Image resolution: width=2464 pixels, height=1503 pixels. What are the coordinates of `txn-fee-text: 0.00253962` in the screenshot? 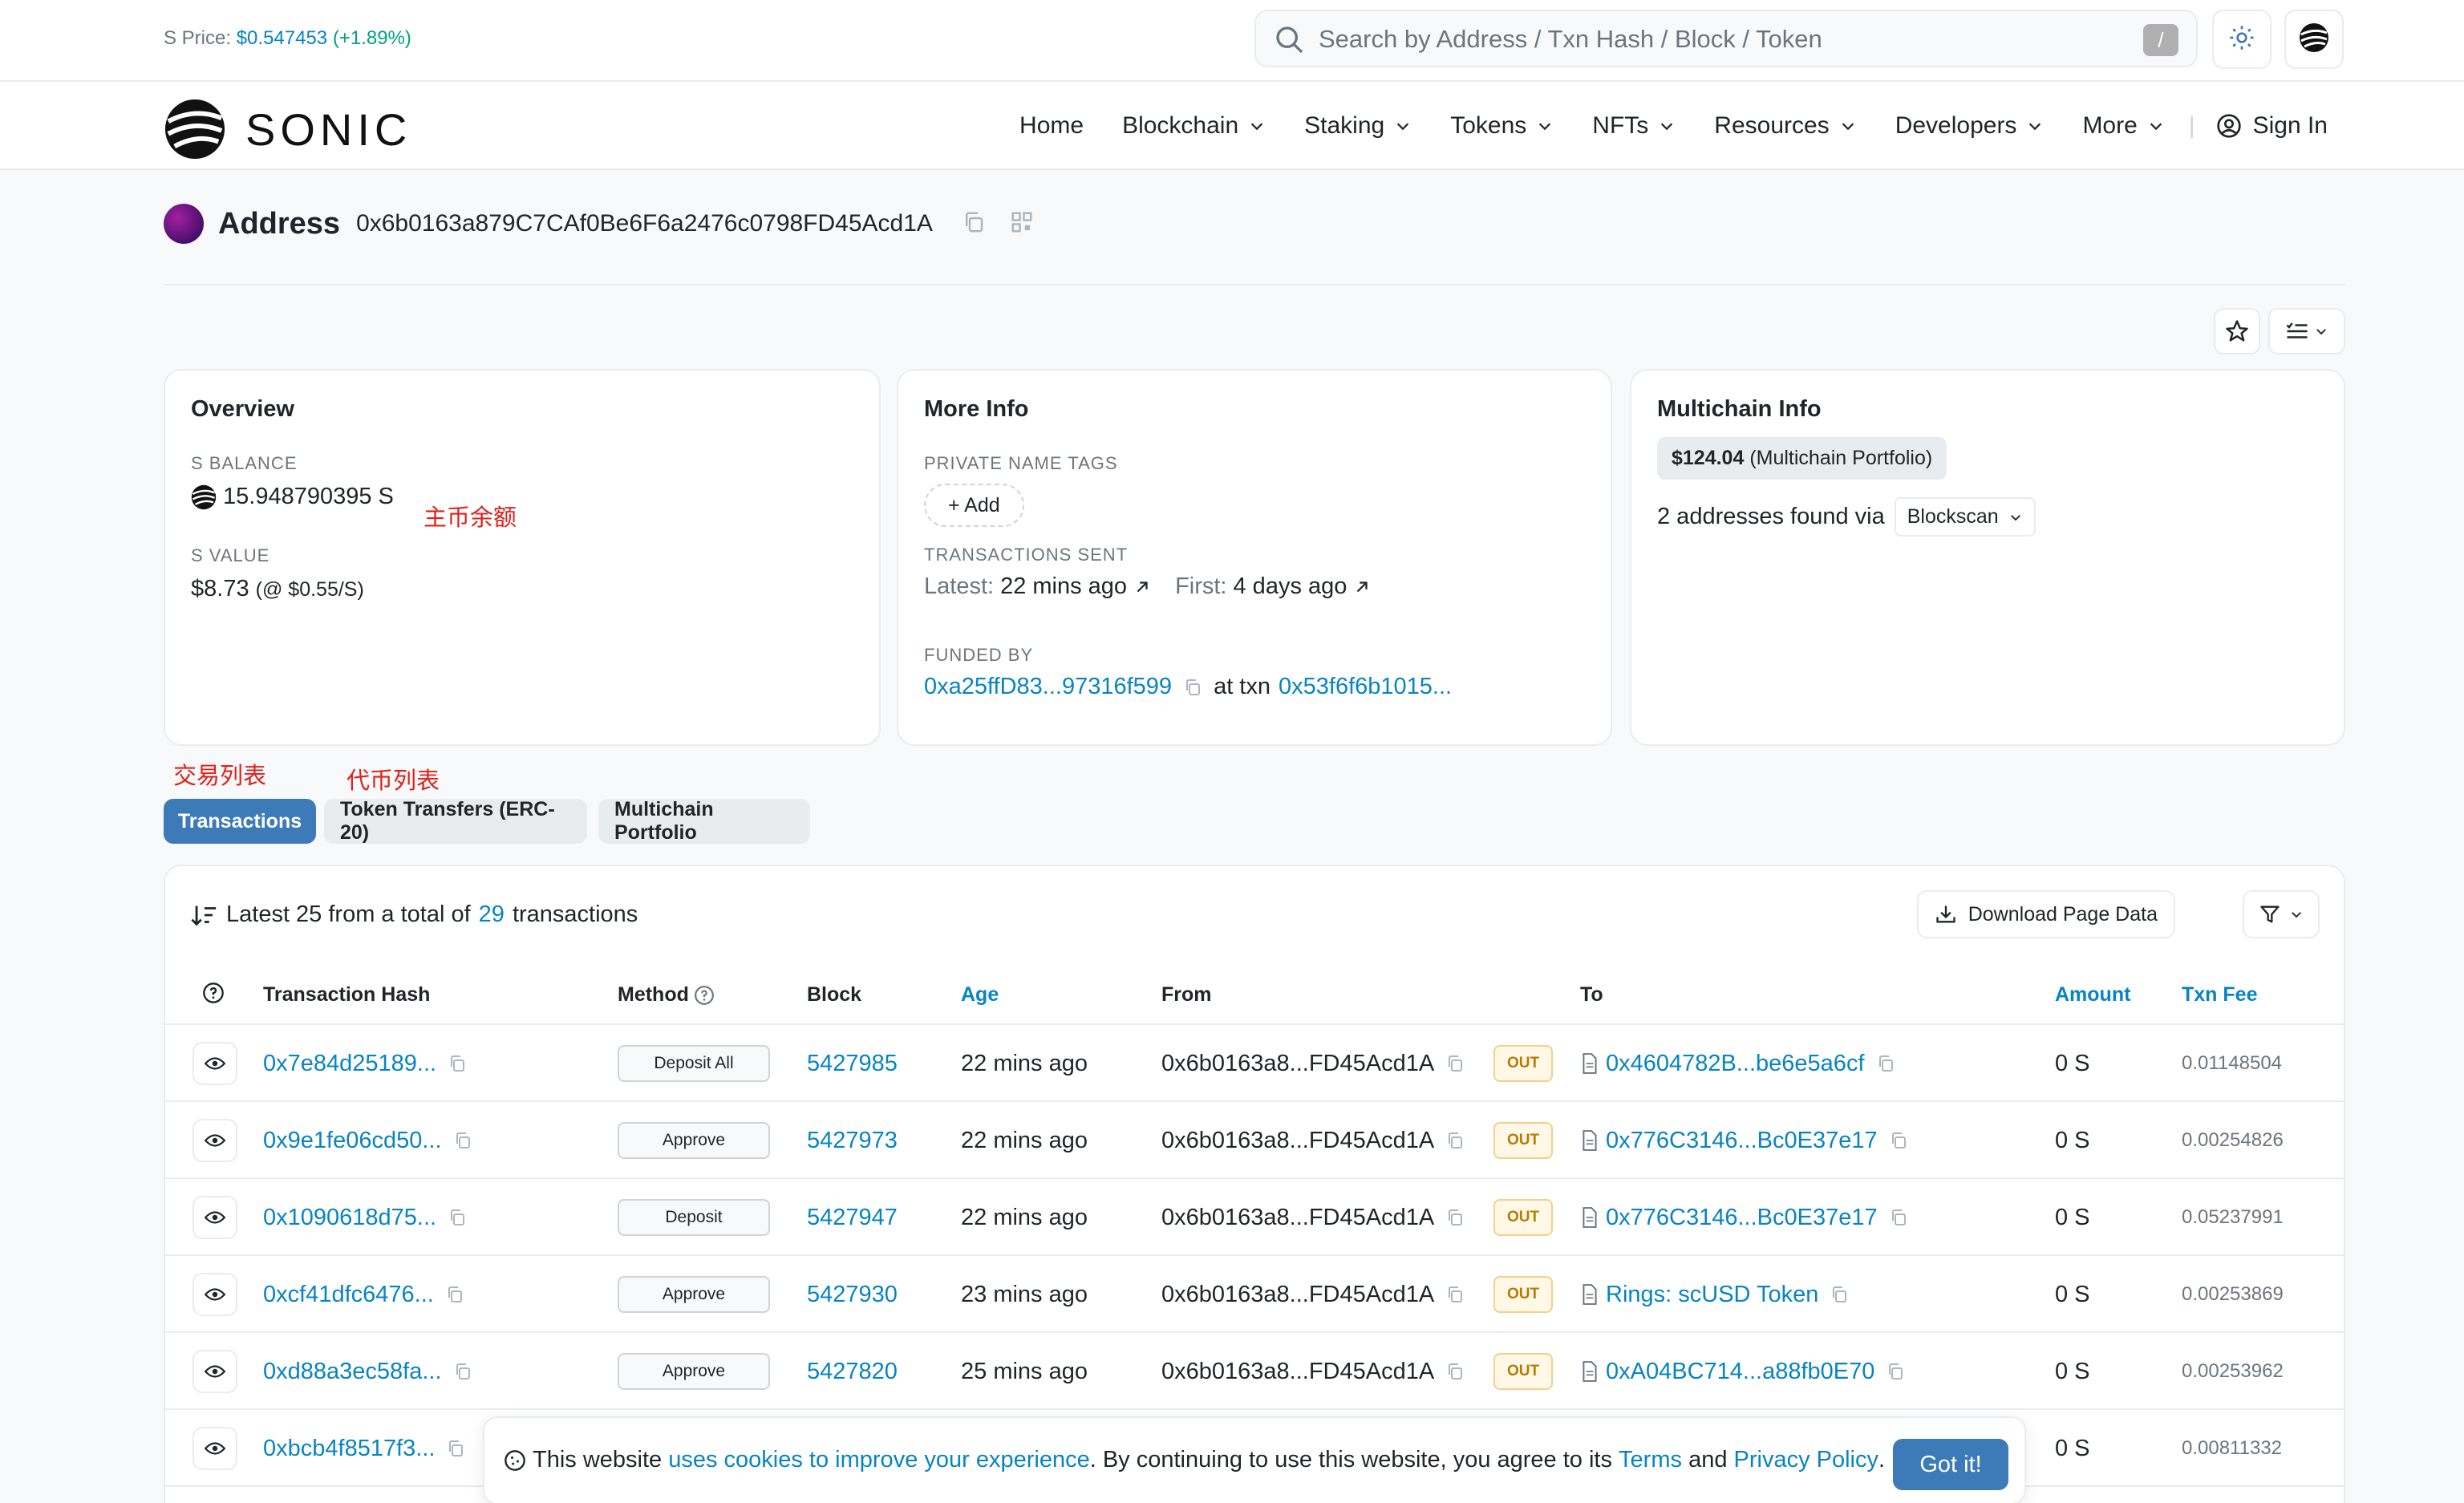 It's located at (2233, 1371).